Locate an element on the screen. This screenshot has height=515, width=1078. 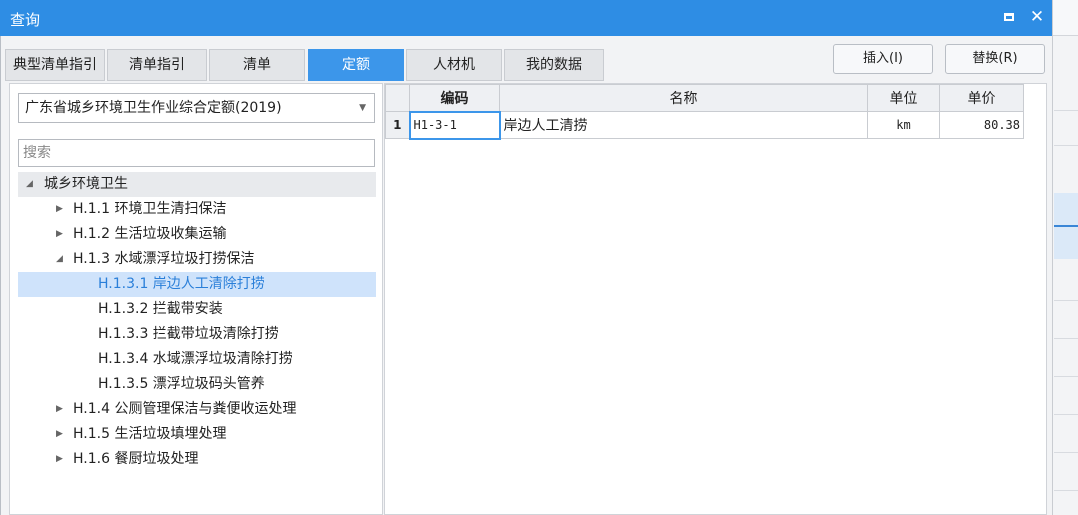
tree-node: ▶ H.1.6 餐厨垃圾处理 is located at coordinates (197, 459).